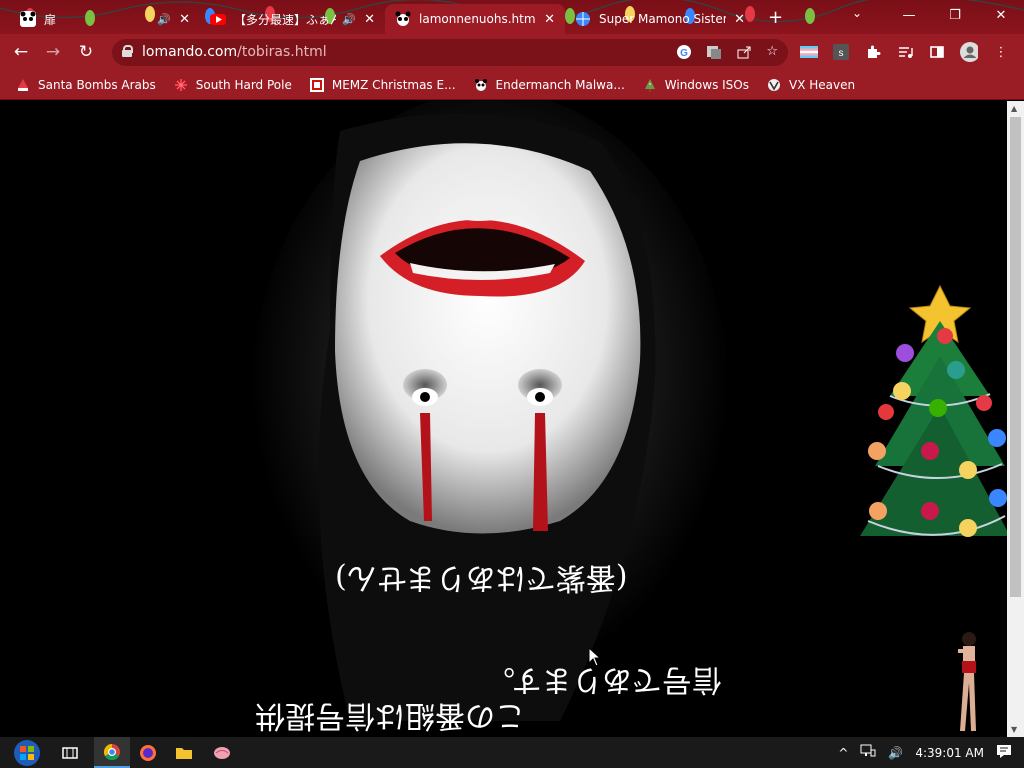  I want to click on vertical-scrollbar: ▲ ▼, so click(1015, 419).